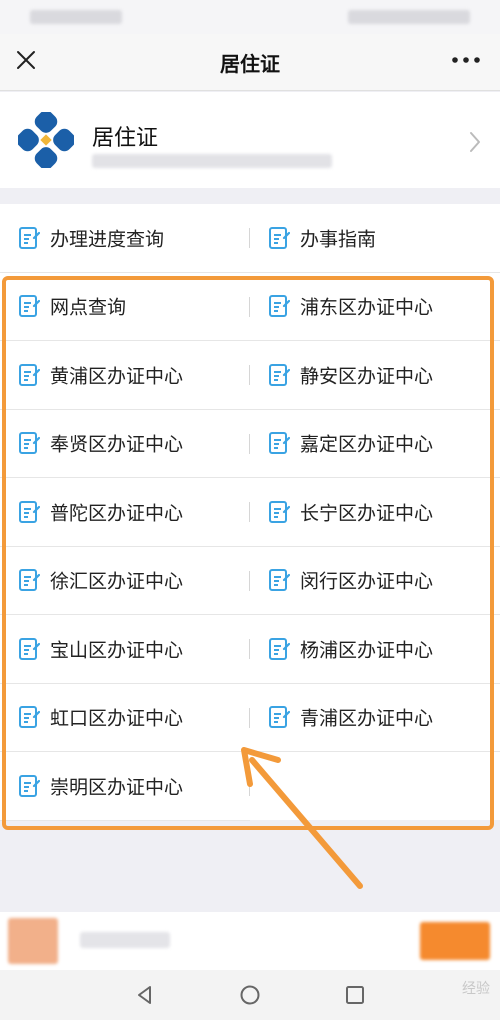 This screenshot has width=500, height=1020. Describe the element at coordinates (367, 581) in the screenshot. I see `menu-item-label: 闵行区办证中心` at that location.